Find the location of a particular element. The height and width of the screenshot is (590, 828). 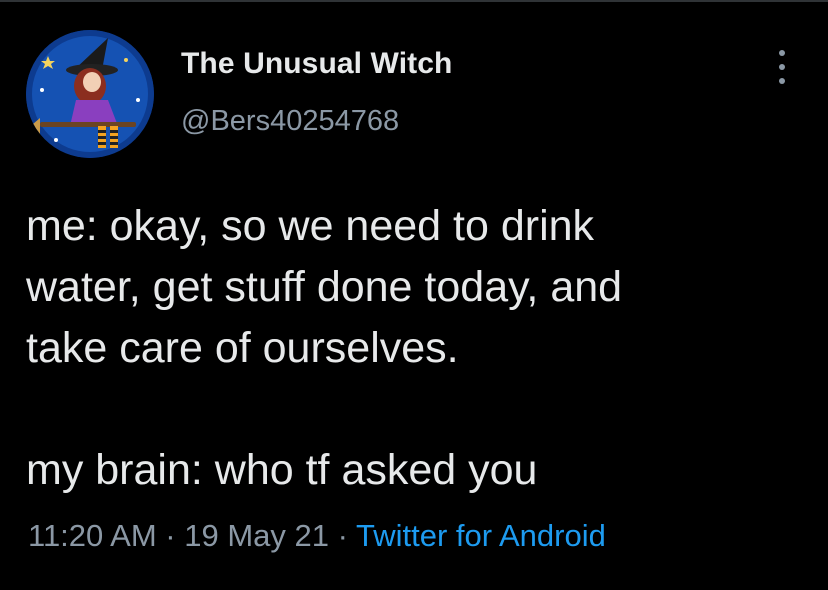

user-handle: @Bers40254768 is located at coordinates (290, 121).